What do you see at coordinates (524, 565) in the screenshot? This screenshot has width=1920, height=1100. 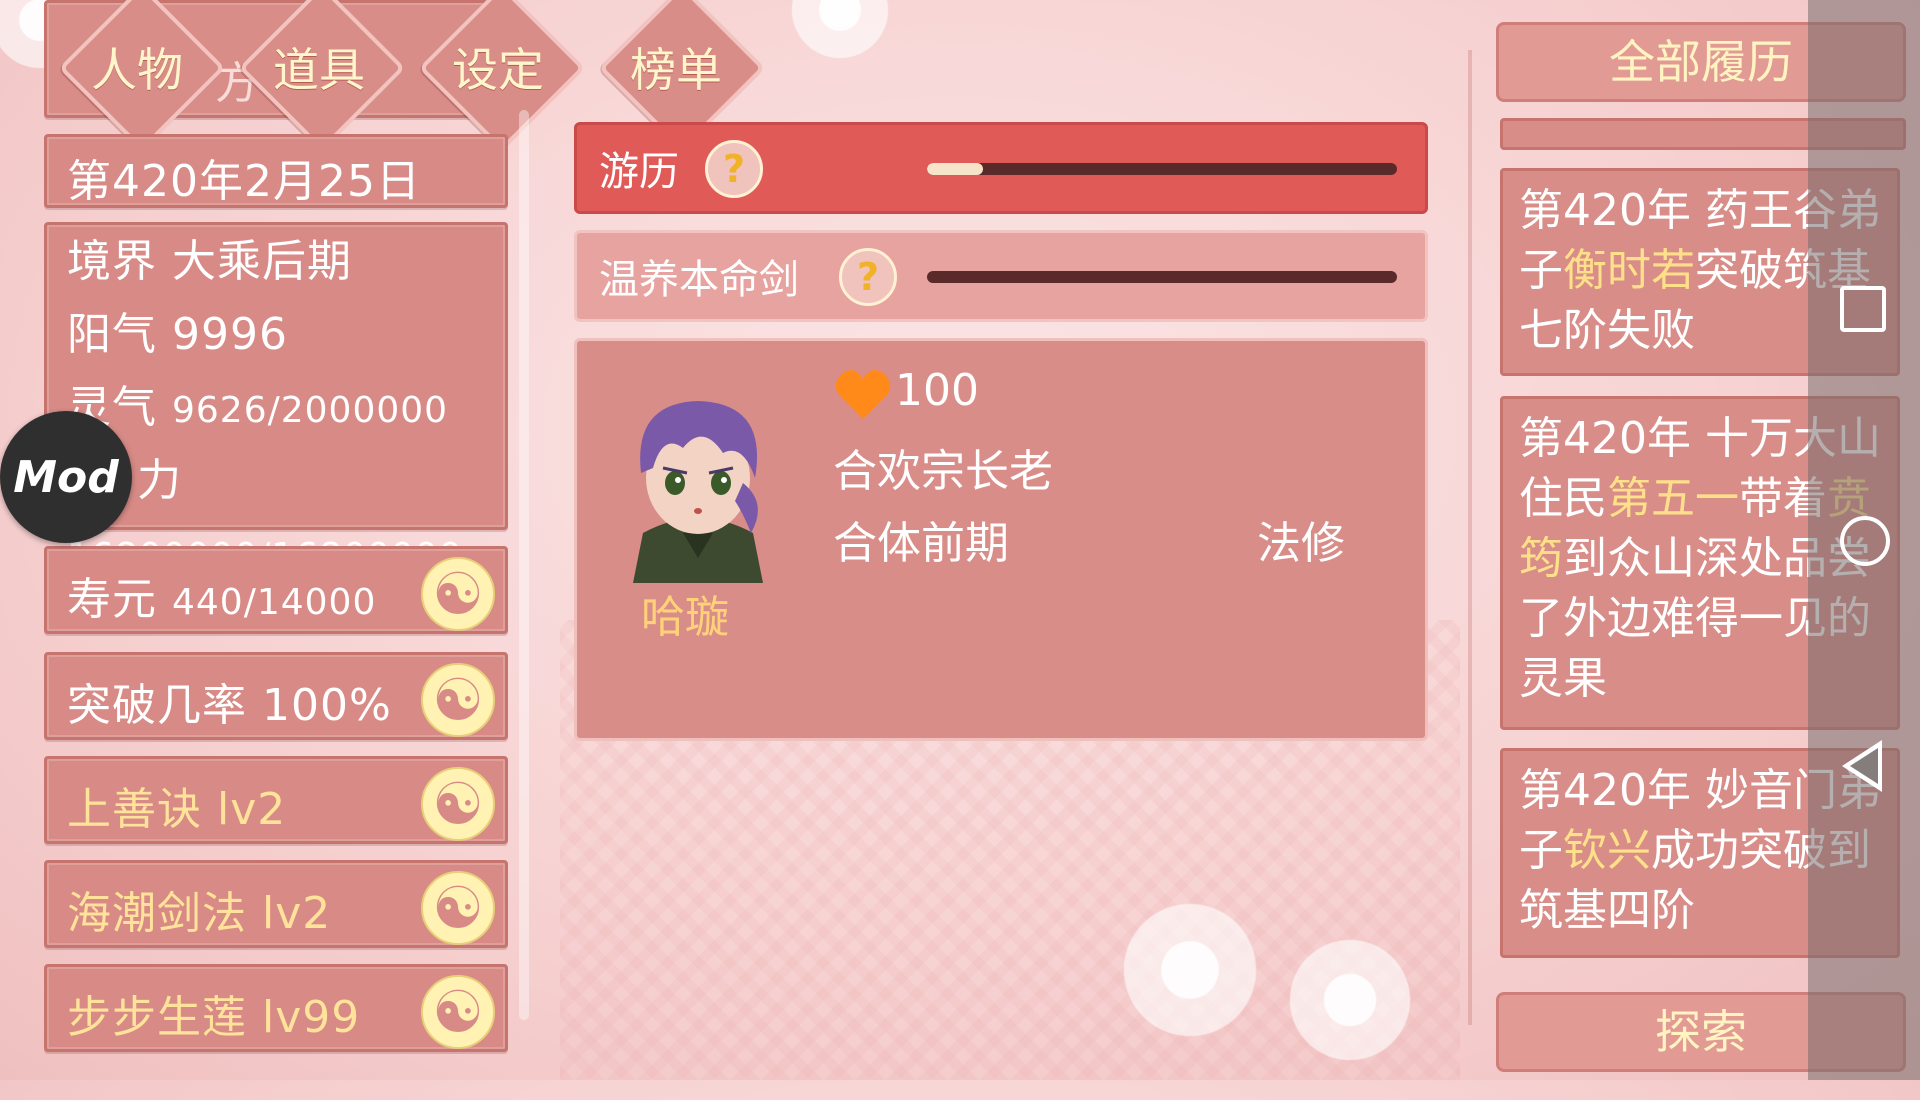 I see `left-scrollbar` at bounding box center [524, 565].